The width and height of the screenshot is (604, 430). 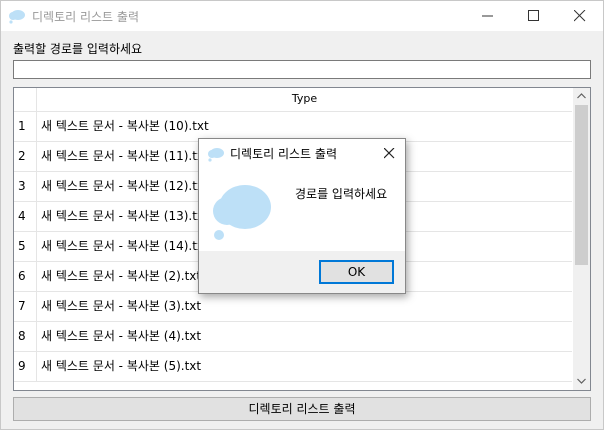 I want to click on file-name-cell: 새 텍스트 문서 - 복사본 (12).txt, so click(x=125, y=186).